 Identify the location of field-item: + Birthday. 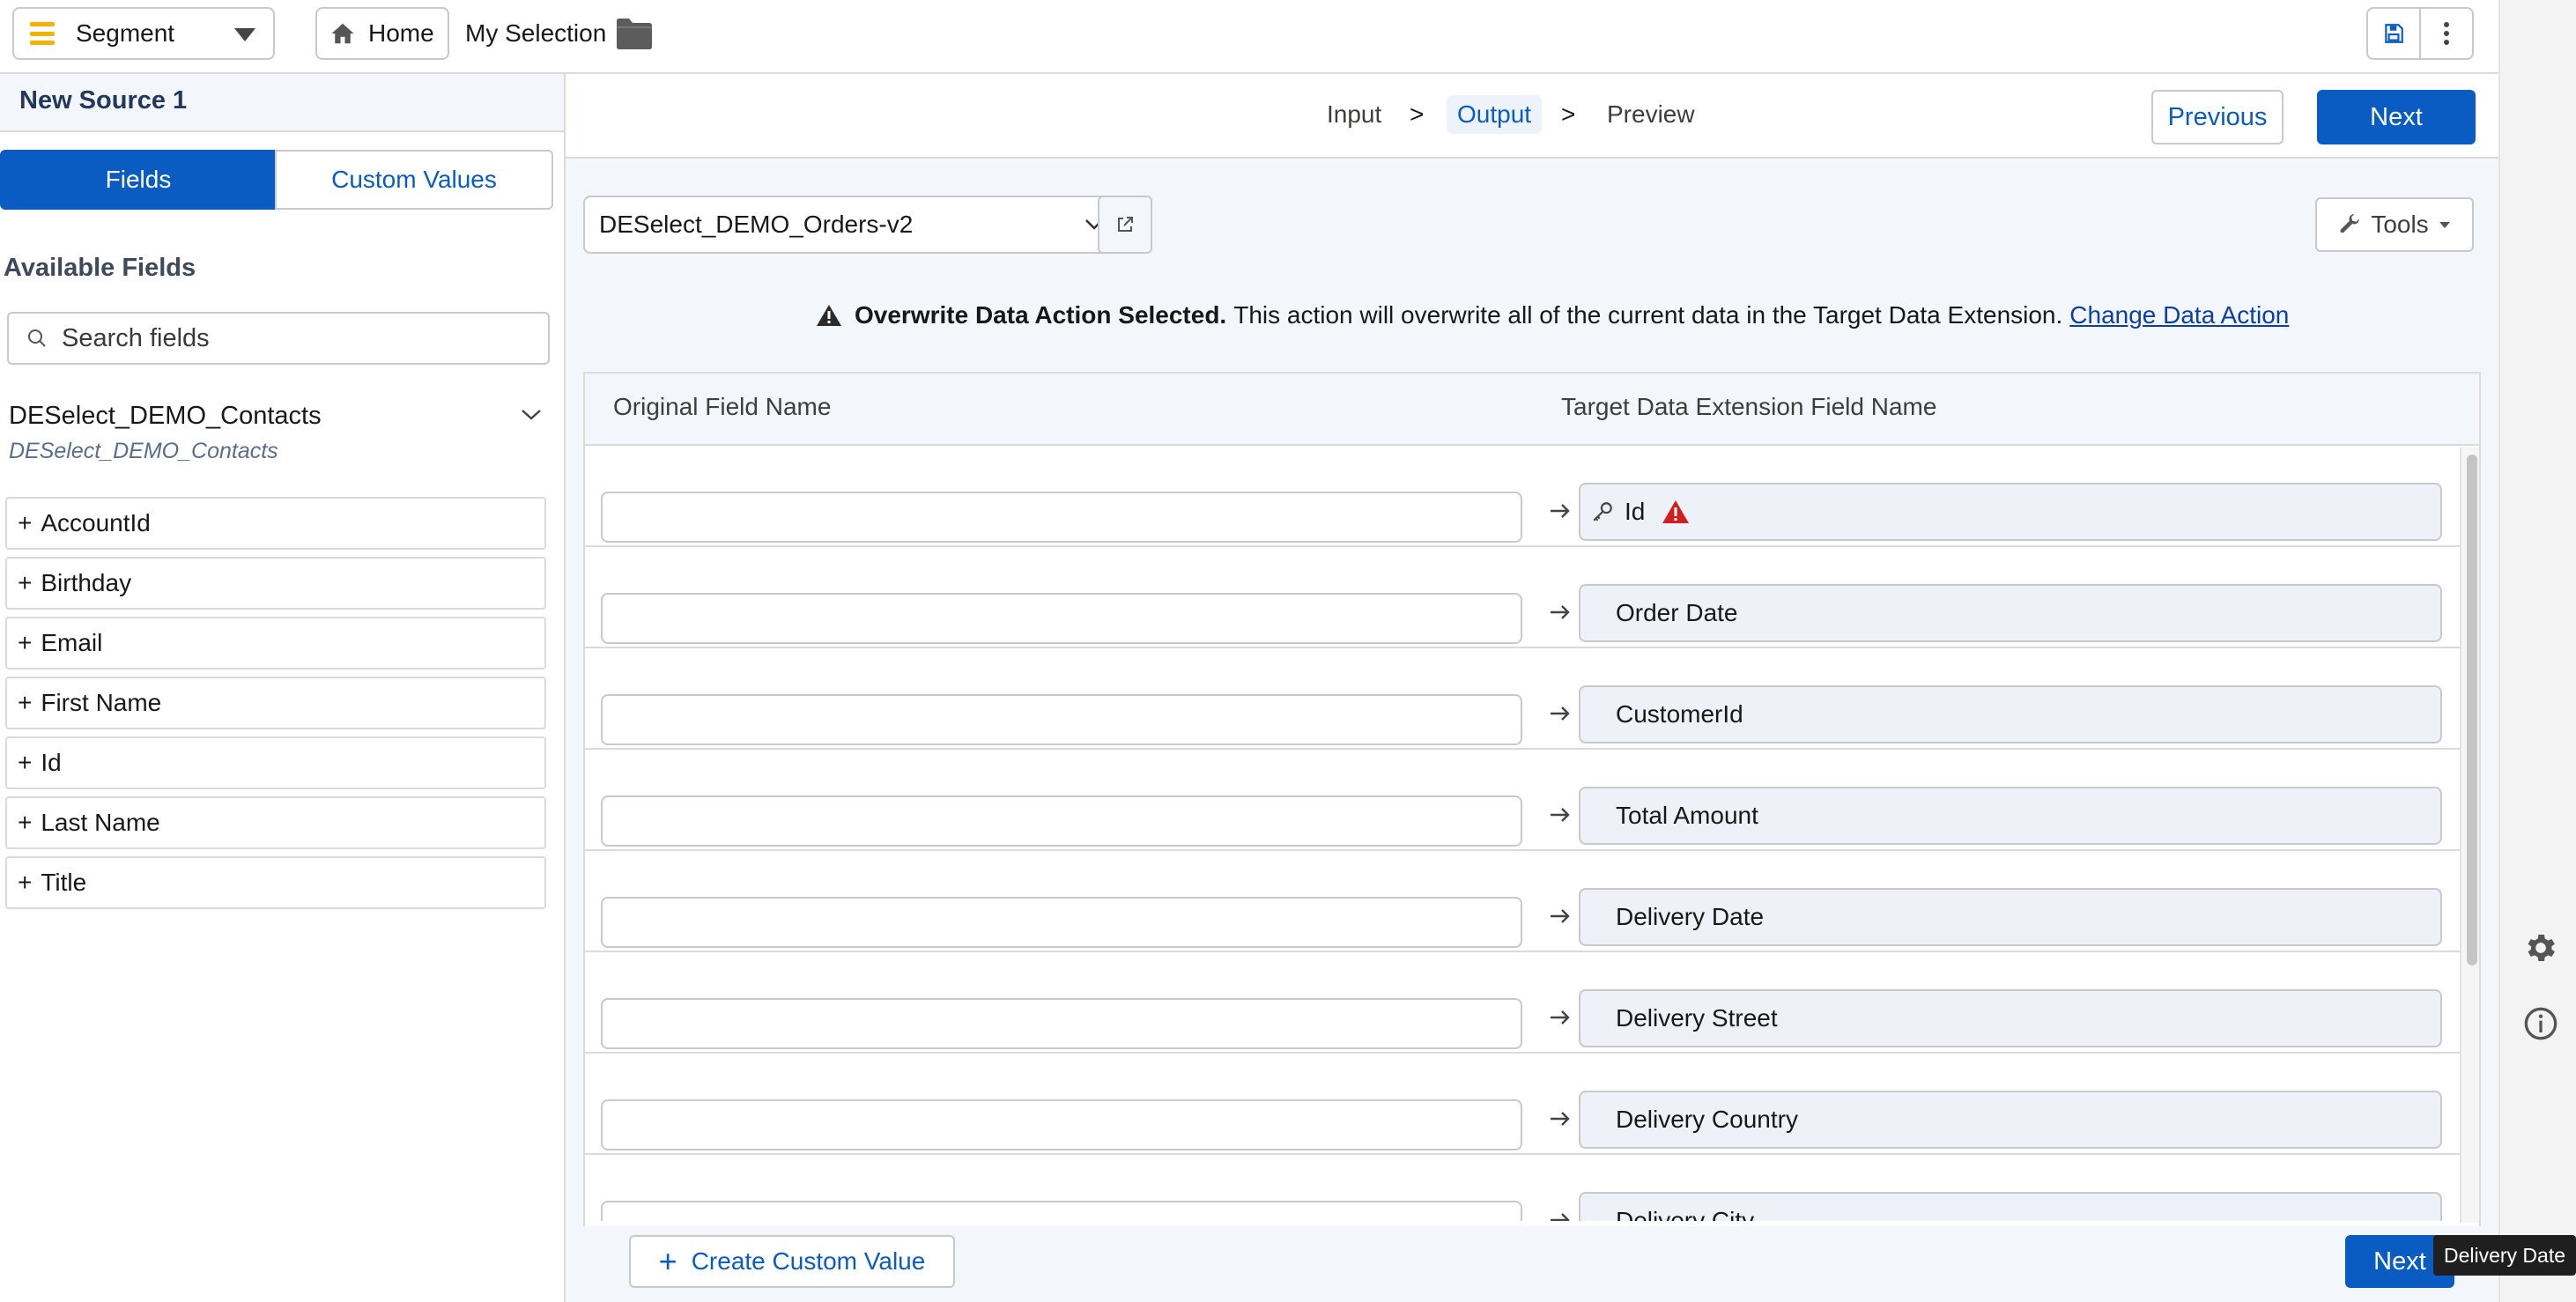
(275, 583).